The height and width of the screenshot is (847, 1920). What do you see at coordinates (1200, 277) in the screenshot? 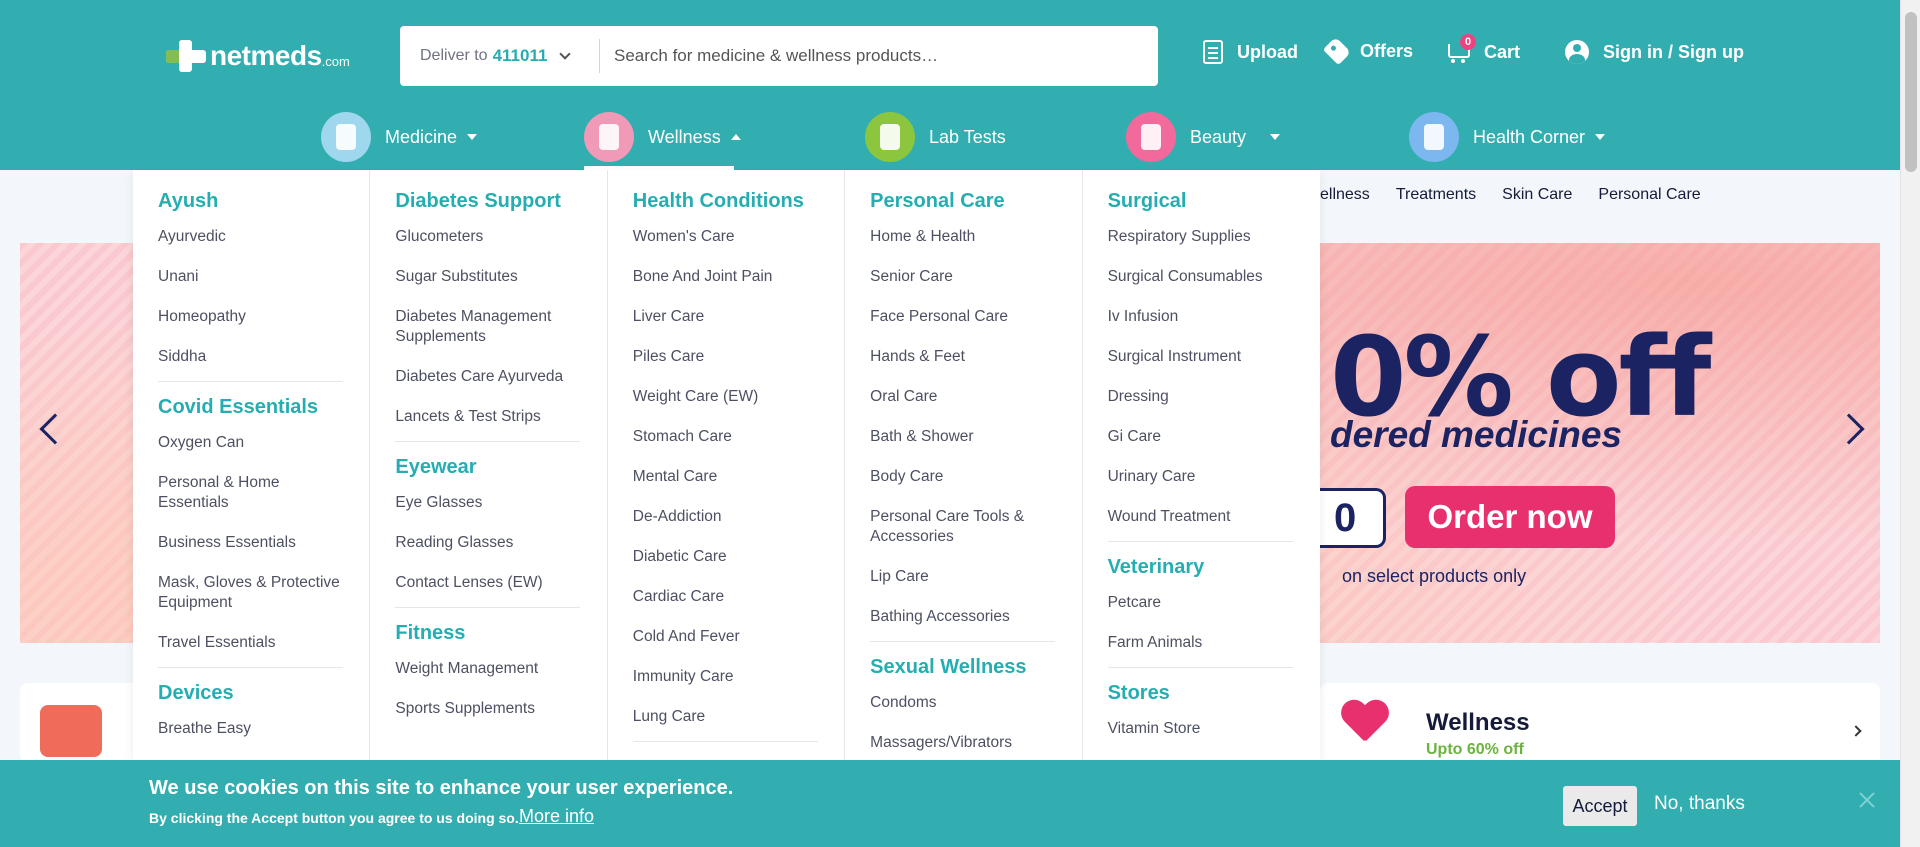
I see `menu-item: Surgical Consumables` at bounding box center [1200, 277].